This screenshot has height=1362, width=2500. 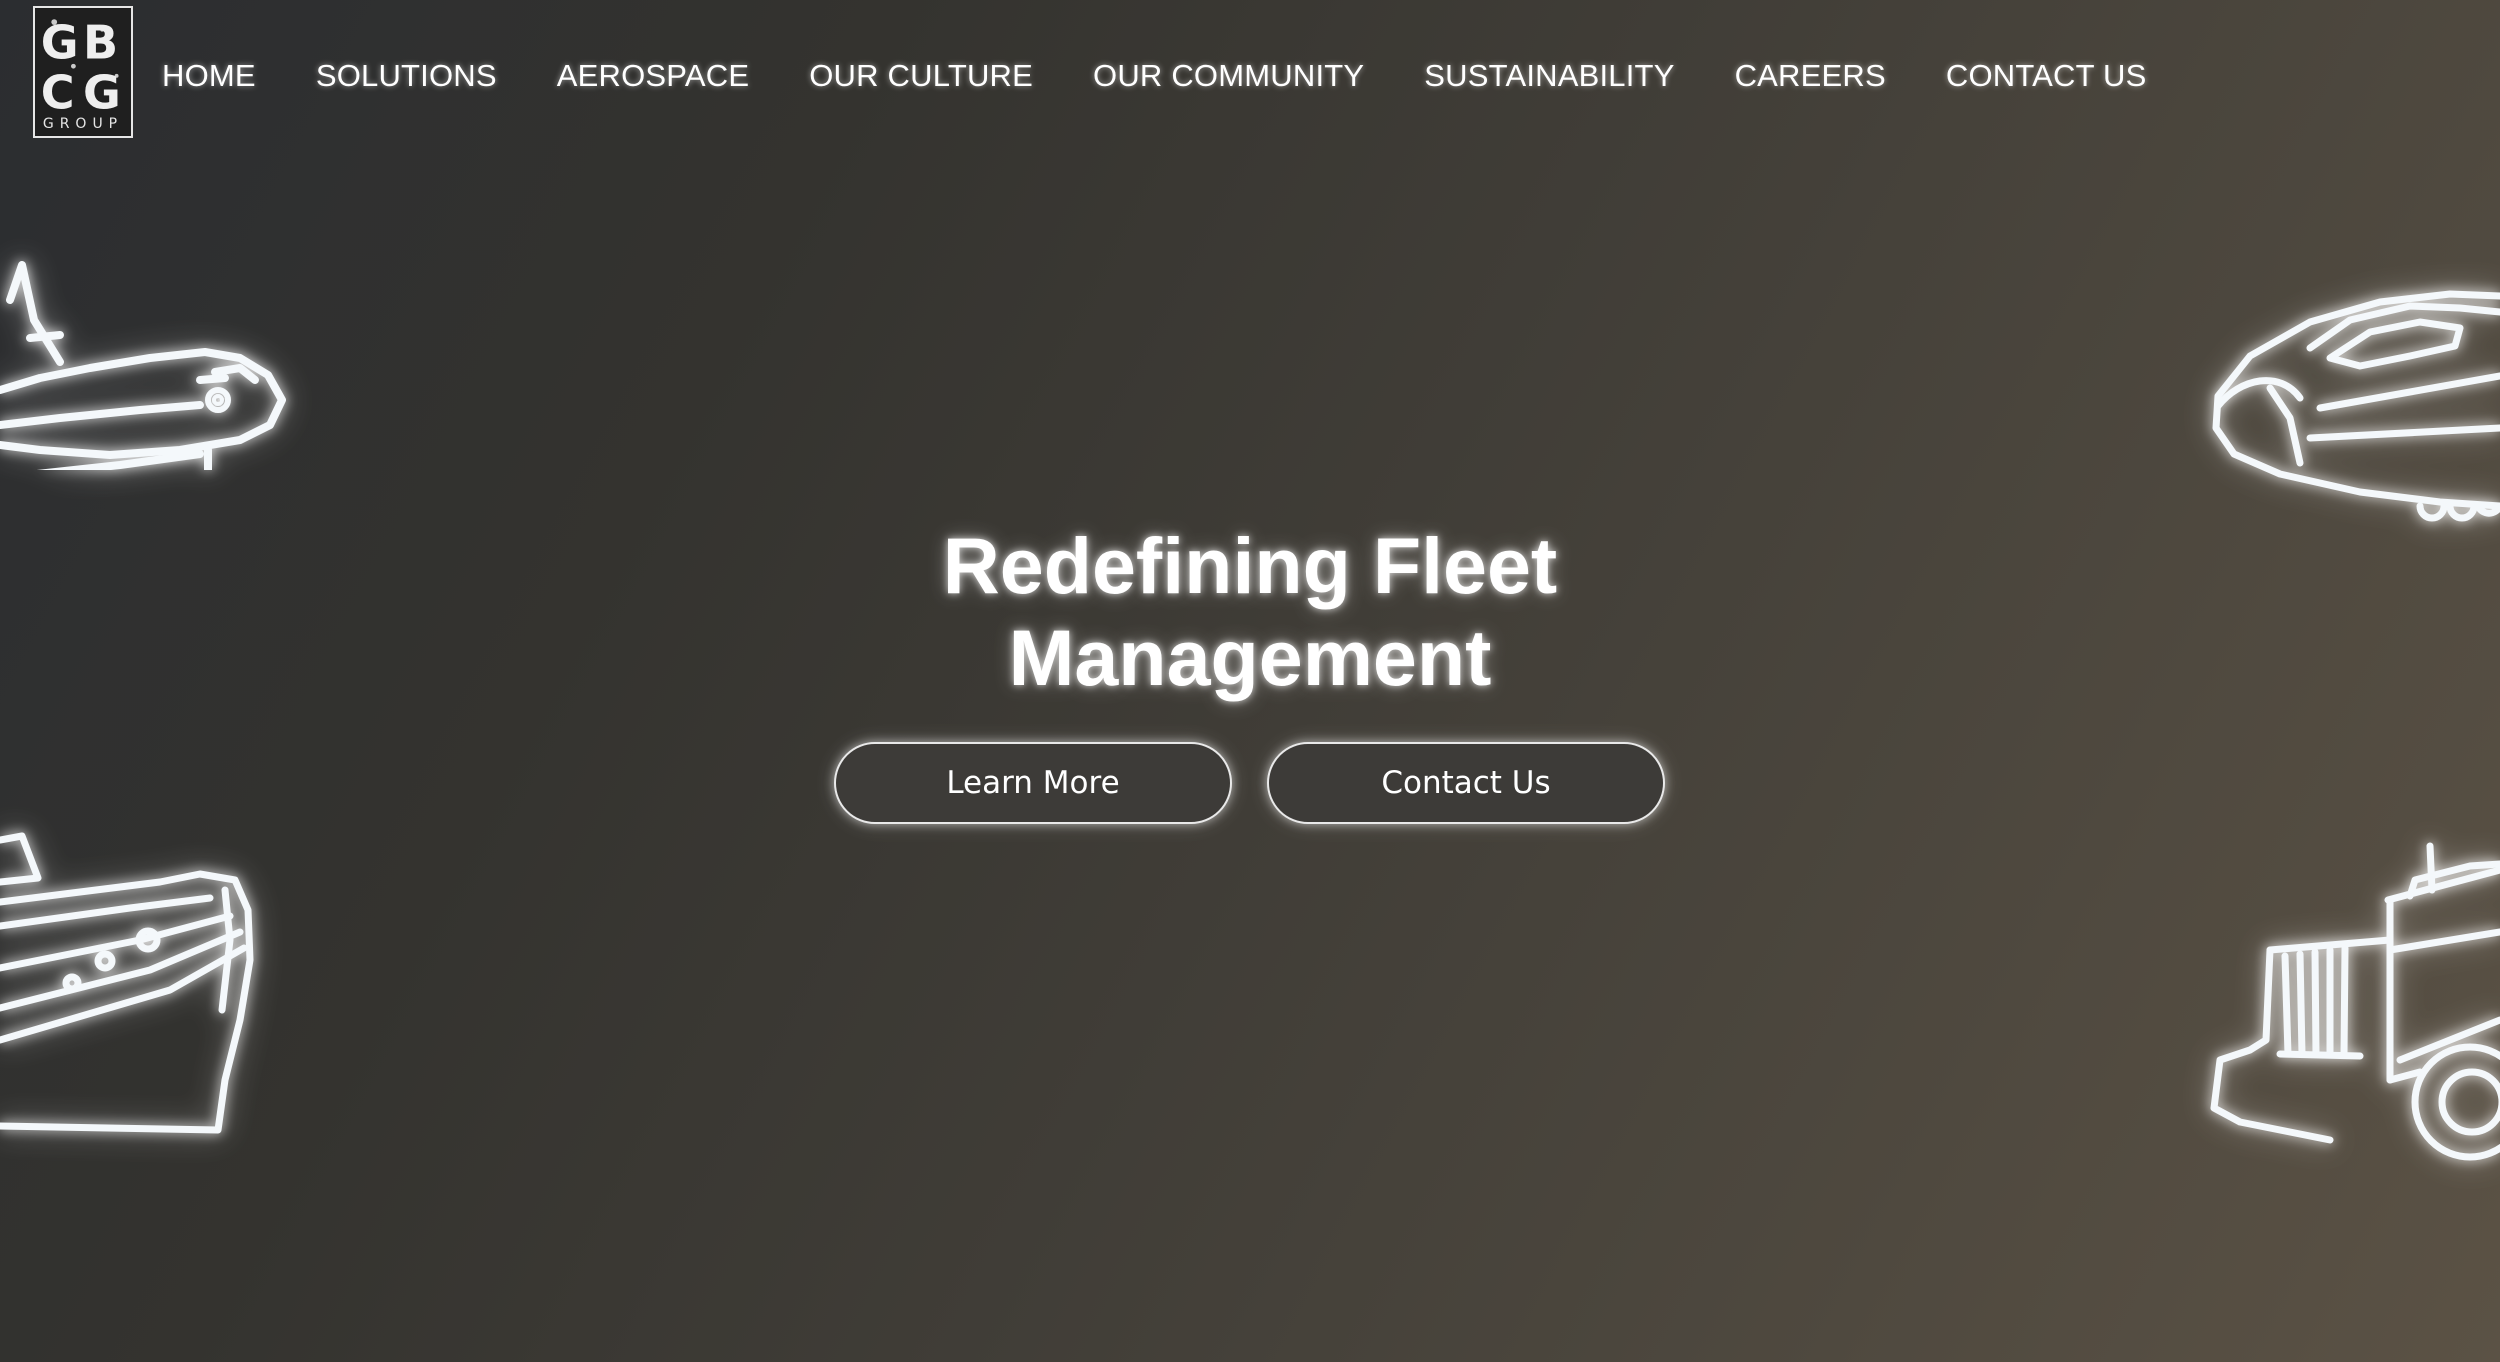 What do you see at coordinates (921, 76) in the screenshot?
I see `nav-our-culture: OUR CULTURE` at bounding box center [921, 76].